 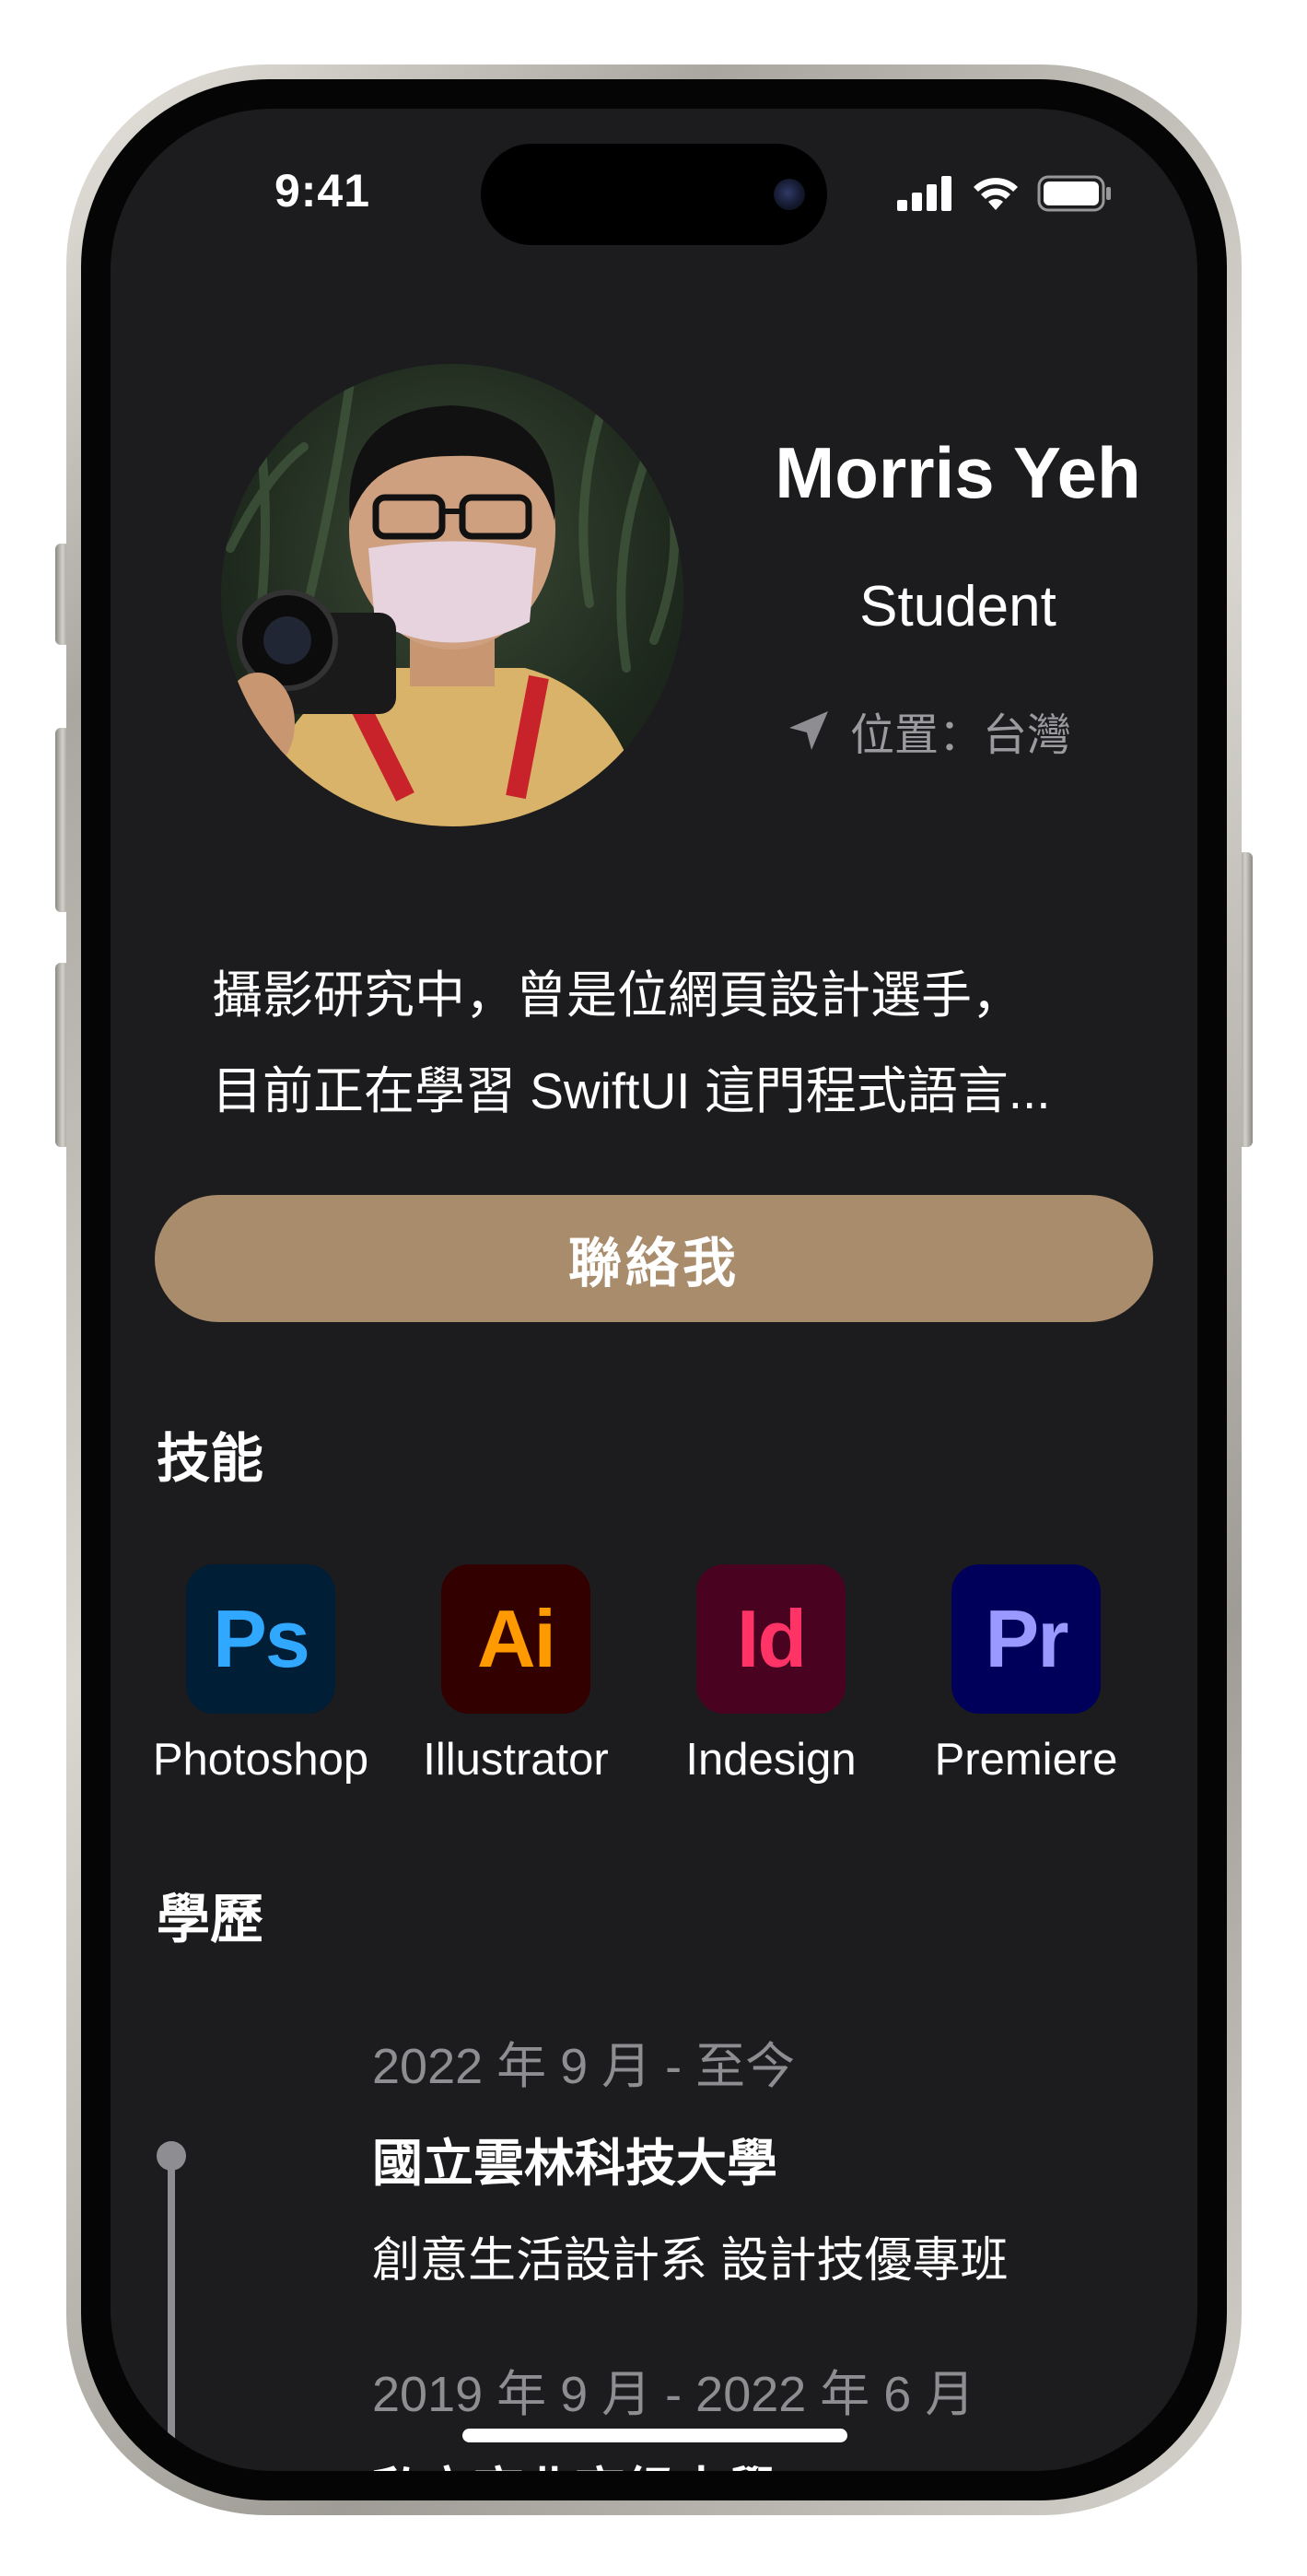 What do you see at coordinates (996, 194) in the screenshot?
I see `wifi-icon` at bounding box center [996, 194].